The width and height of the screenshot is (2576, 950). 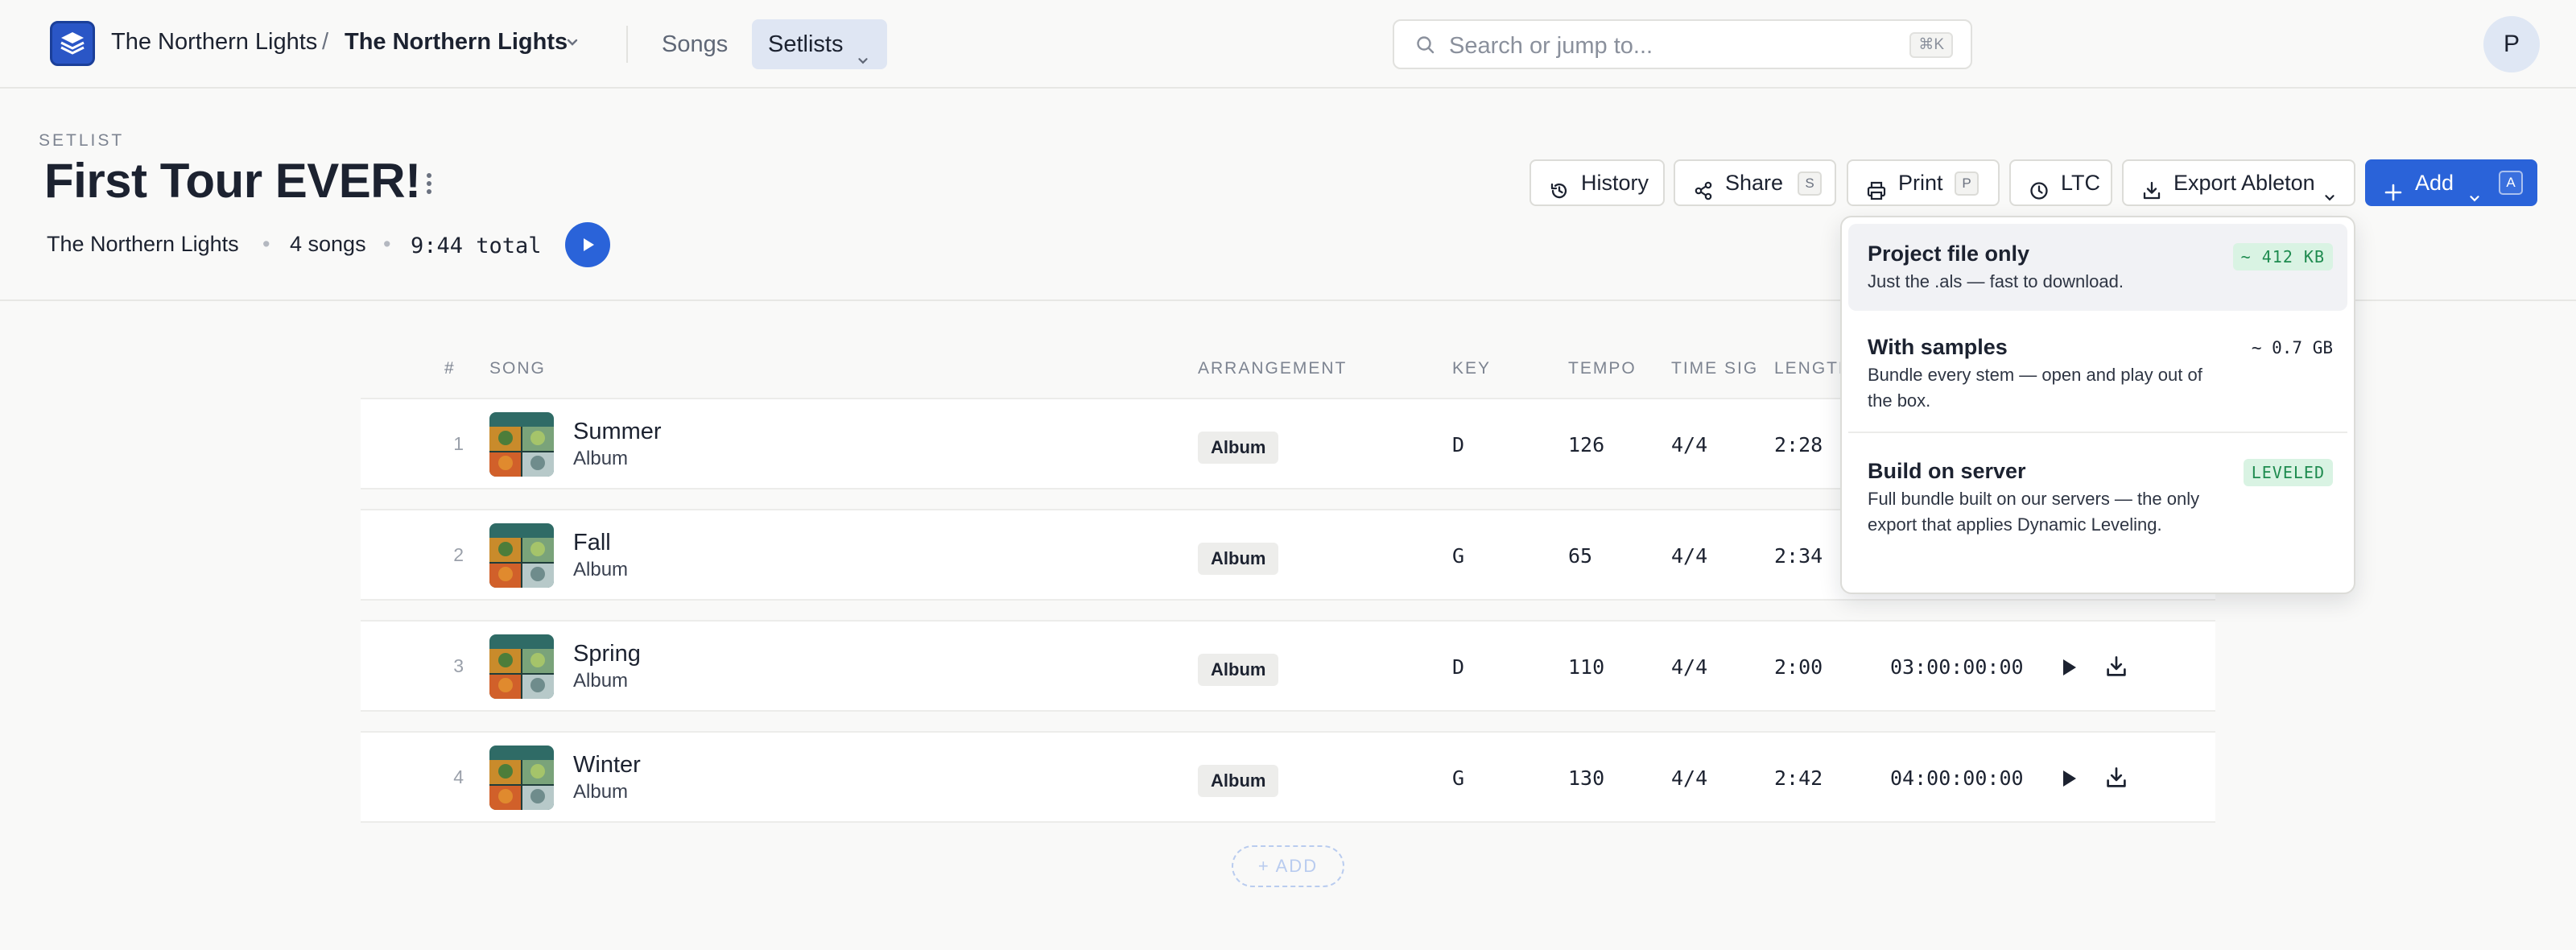 I want to click on column-header-key: KEY, so click(x=1471, y=368).